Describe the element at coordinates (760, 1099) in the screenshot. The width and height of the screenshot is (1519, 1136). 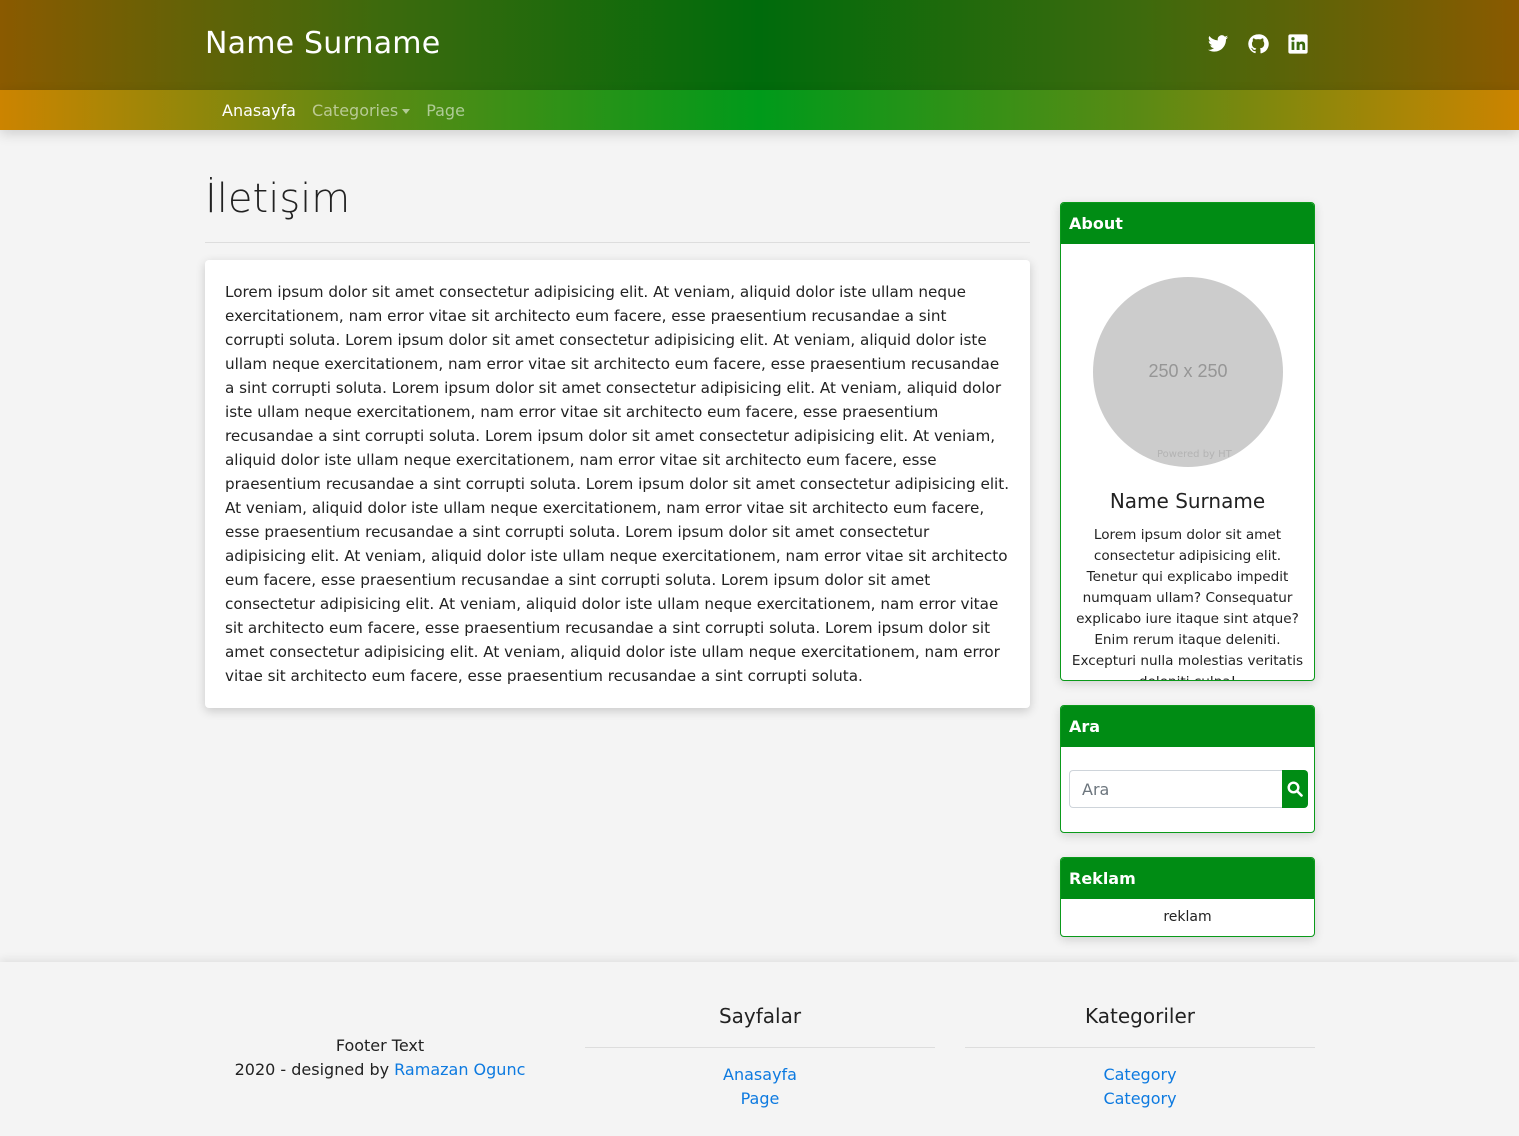
I see `footer-link-page: Page` at that location.